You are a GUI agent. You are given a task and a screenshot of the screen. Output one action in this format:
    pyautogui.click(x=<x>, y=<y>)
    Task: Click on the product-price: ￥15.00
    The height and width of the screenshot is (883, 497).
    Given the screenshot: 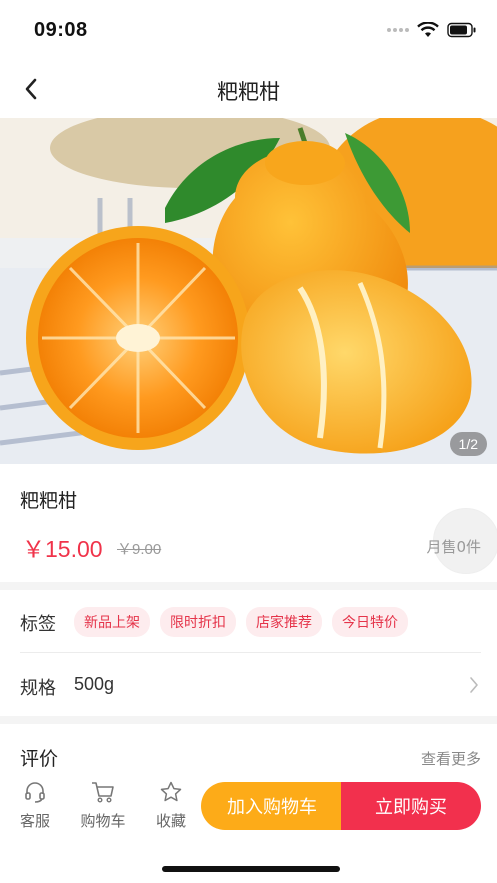 What is the action you would take?
    pyautogui.click(x=62, y=549)
    